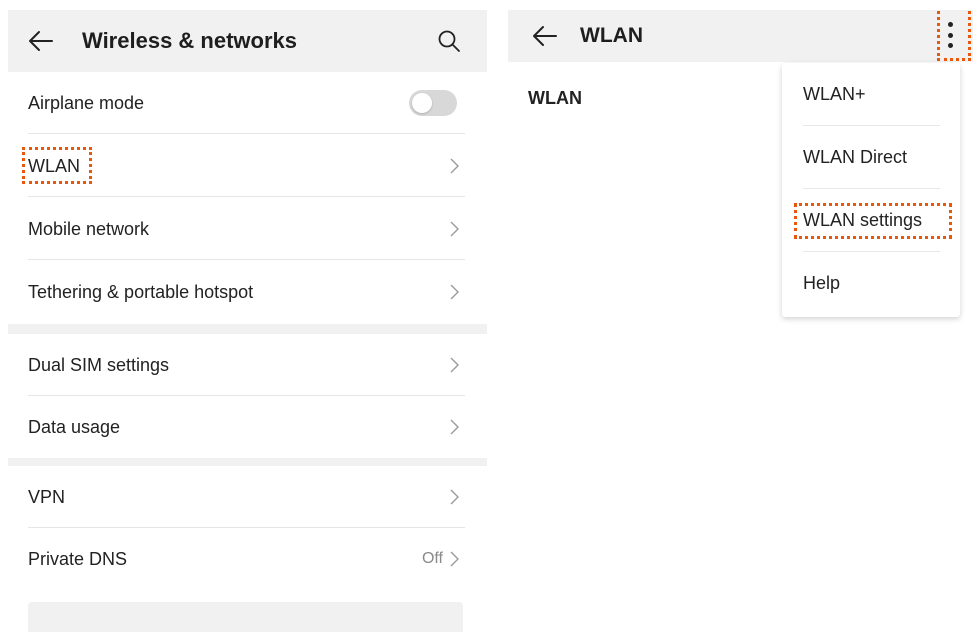 This screenshot has width=973, height=632. I want to click on search-icon, so click(449, 41).